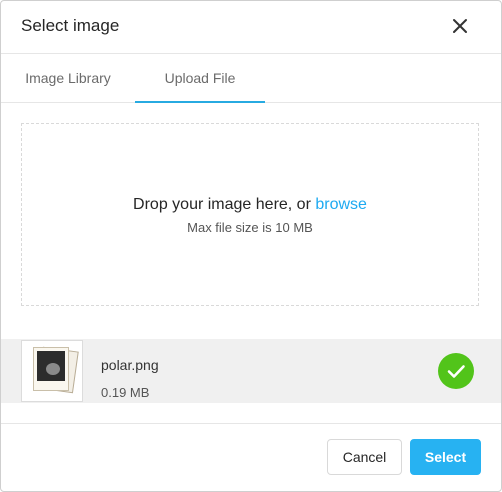 The height and width of the screenshot is (492, 502). I want to click on thumbnail-photo-subject, so click(53, 369).